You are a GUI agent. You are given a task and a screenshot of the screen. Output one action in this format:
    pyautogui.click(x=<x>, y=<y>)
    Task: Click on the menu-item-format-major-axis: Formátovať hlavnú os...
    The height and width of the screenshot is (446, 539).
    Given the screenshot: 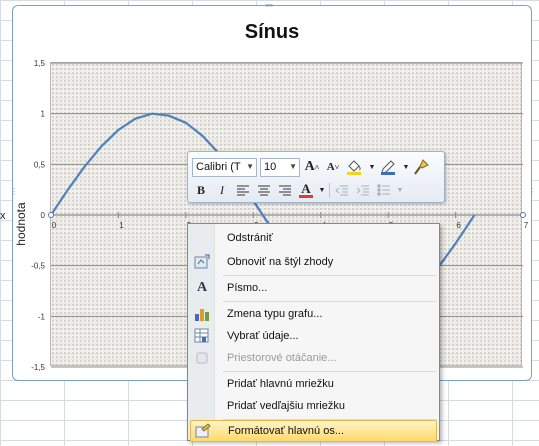 What is the action you would take?
    pyautogui.click(x=313, y=431)
    